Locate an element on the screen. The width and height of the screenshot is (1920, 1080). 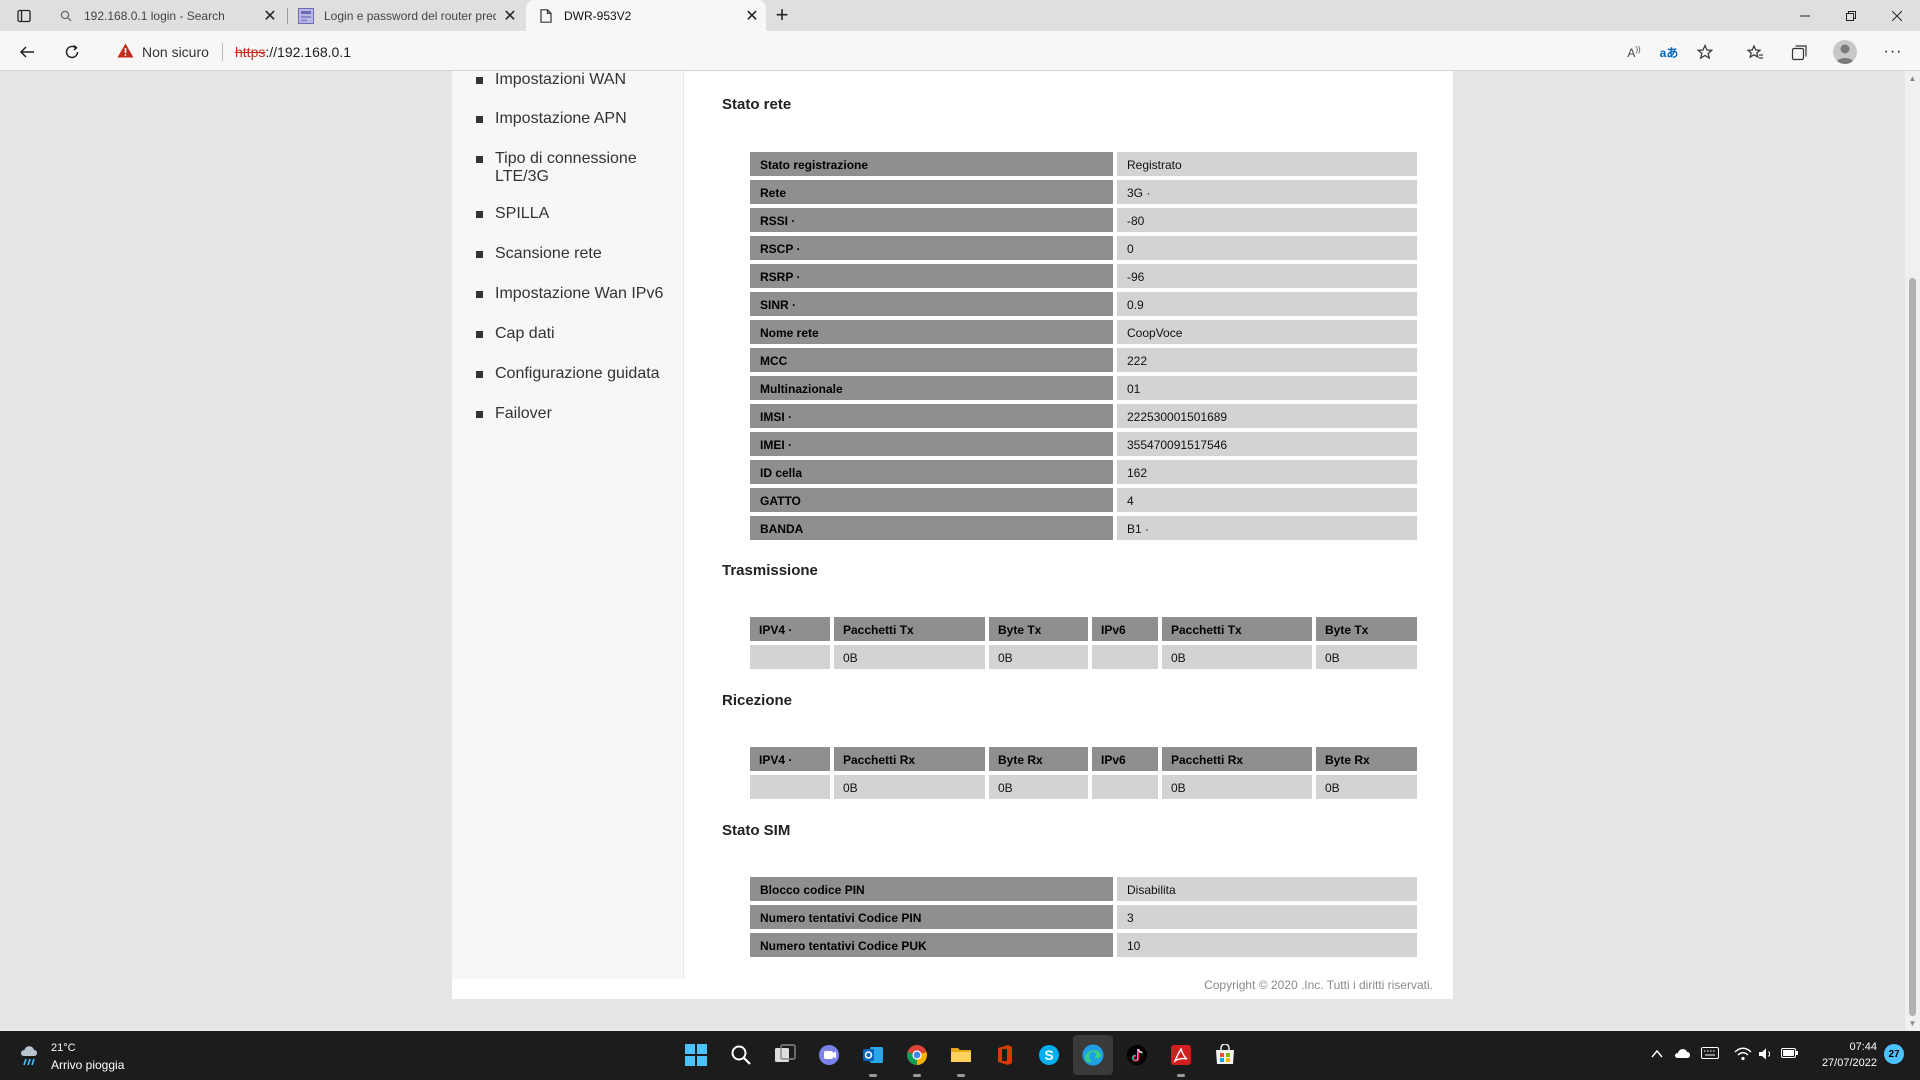
clock-time: 07:44 is located at coordinates (1843, 1047).